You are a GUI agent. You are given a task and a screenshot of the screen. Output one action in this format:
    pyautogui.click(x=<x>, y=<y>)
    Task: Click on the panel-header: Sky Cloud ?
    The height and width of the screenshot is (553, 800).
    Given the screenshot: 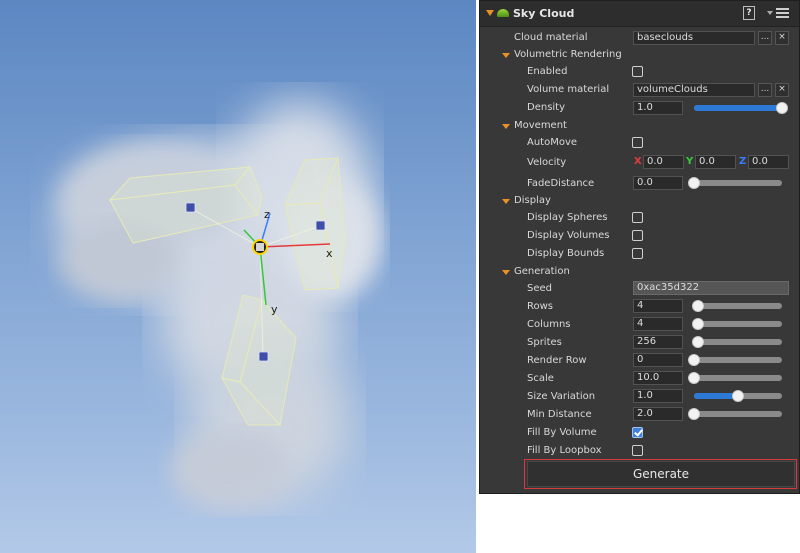 What is the action you would take?
    pyautogui.click(x=639, y=14)
    